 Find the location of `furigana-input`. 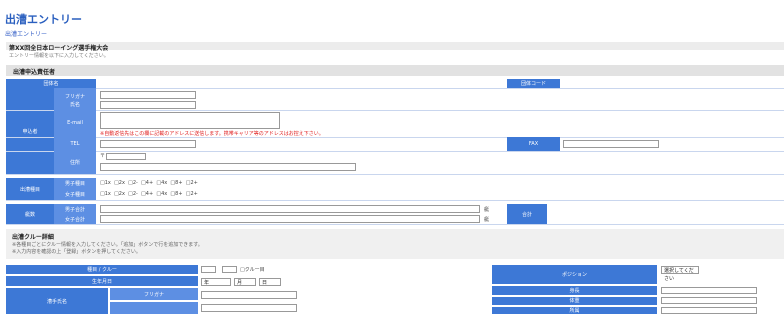

furigana-input is located at coordinates (148, 95).